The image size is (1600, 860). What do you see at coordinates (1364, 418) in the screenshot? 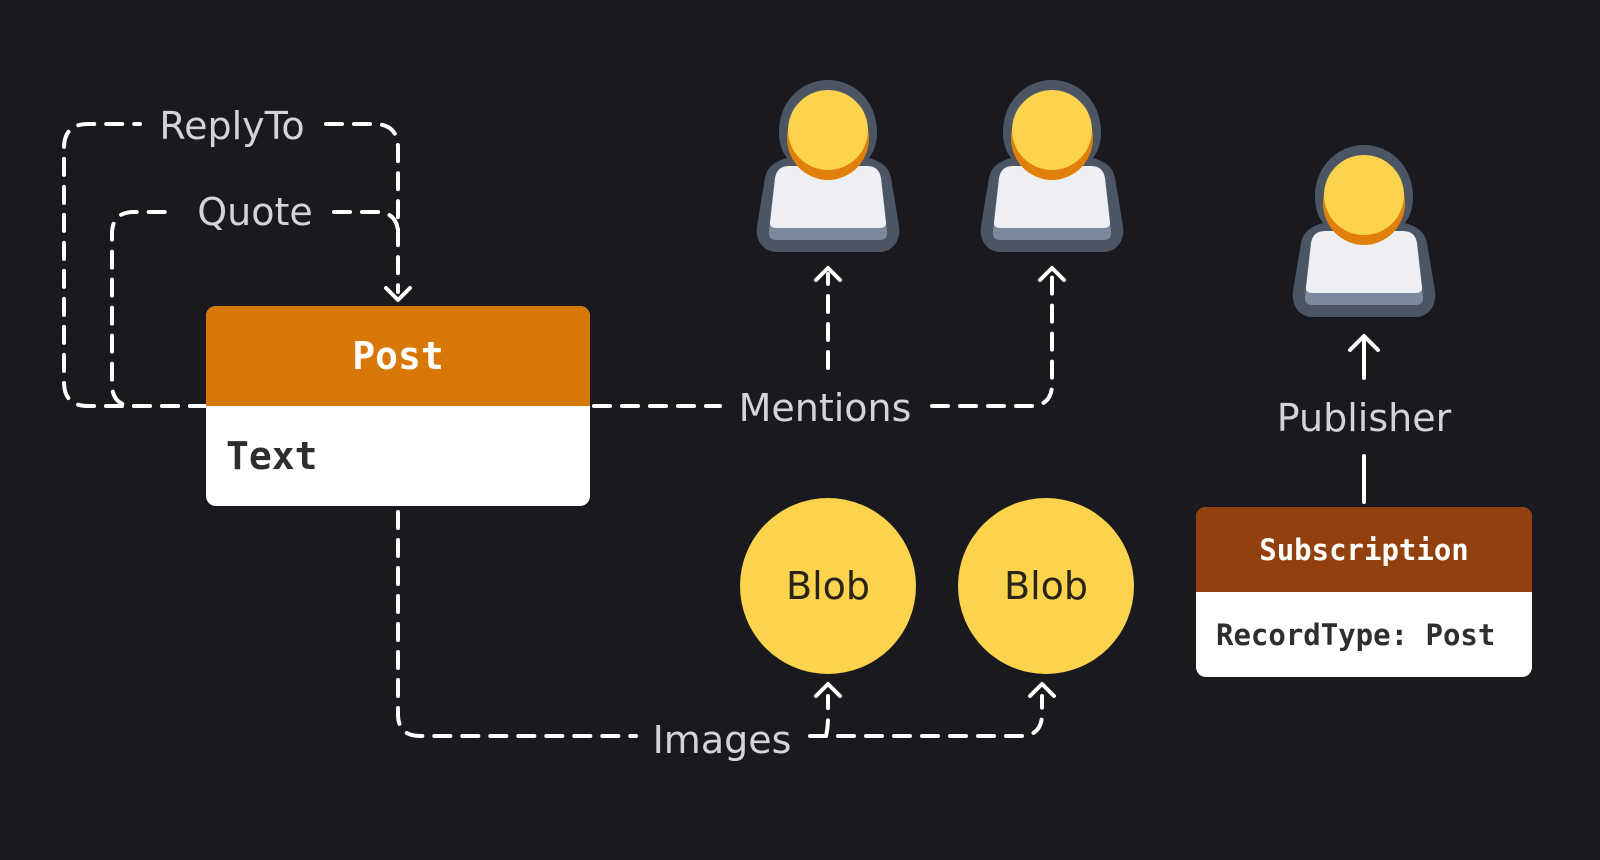
I see `edge-label-publisher: Publisher` at bounding box center [1364, 418].